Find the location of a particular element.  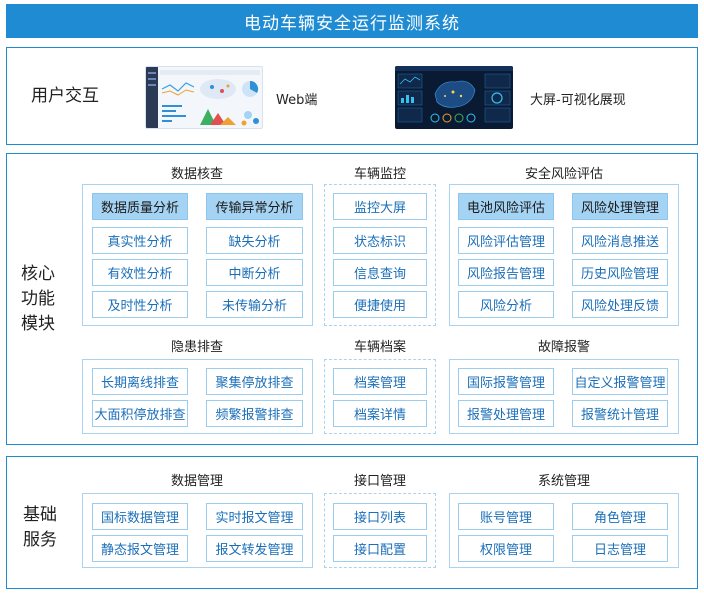

alarm-stats-mgmt-box: 报警统计管理 is located at coordinates (620, 413).